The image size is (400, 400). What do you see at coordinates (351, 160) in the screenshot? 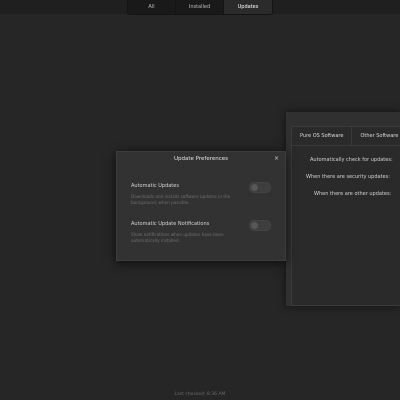
I see `auto-check-label: Automatically check for updates:` at bounding box center [351, 160].